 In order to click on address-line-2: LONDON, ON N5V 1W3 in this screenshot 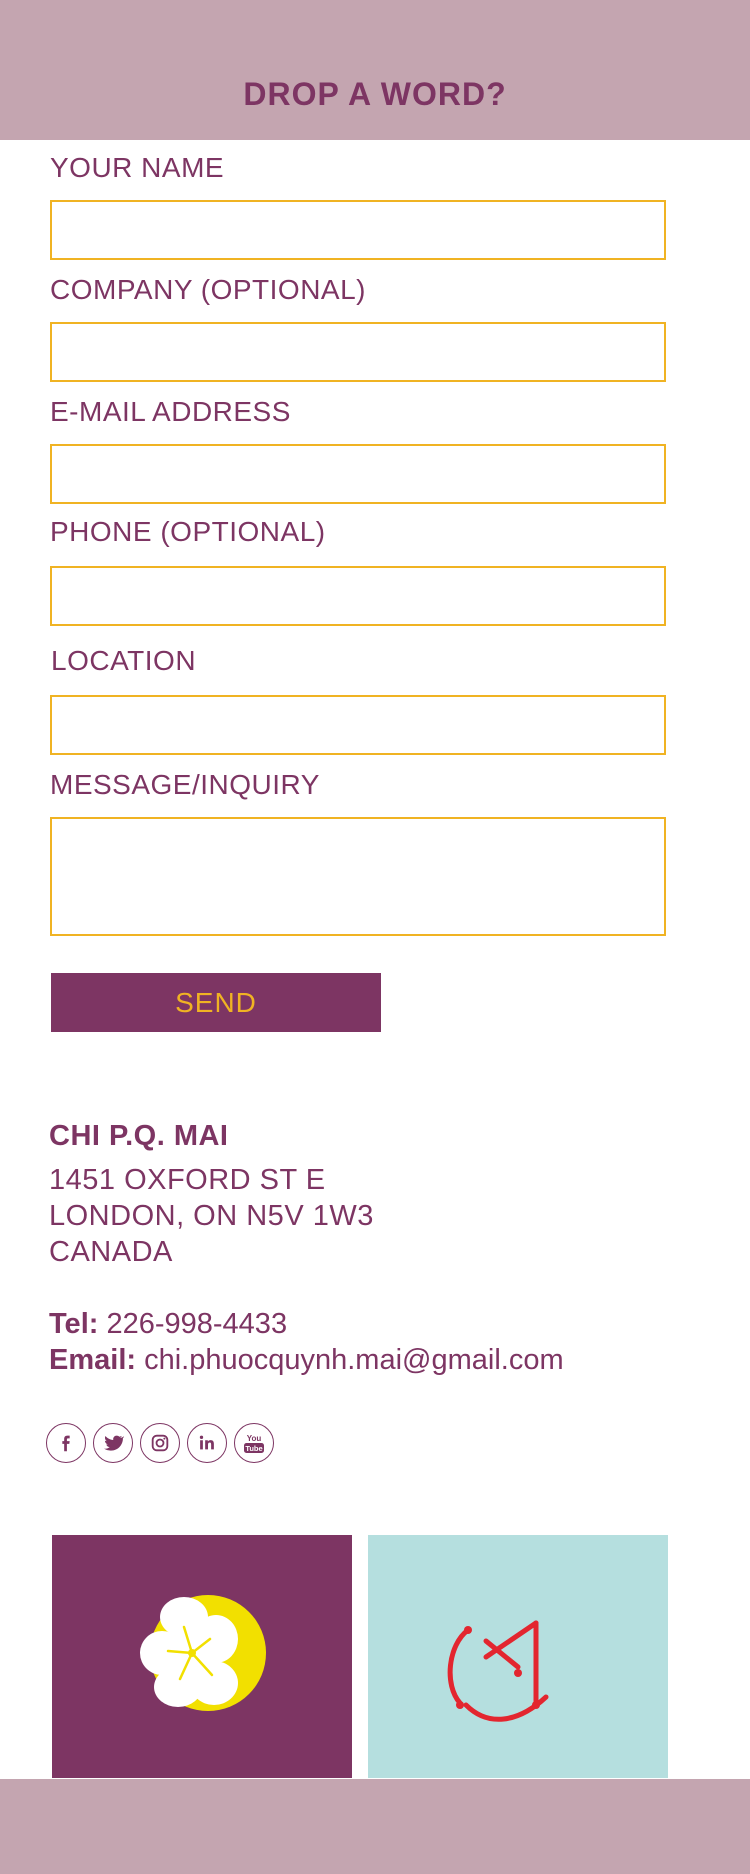, I will do `click(211, 1216)`.